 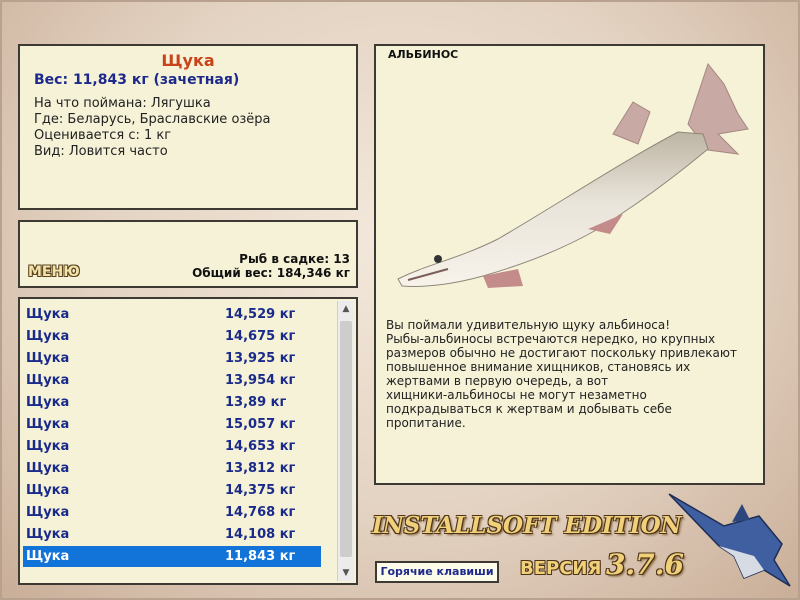 What do you see at coordinates (437, 572) in the screenshot?
I see `hotkeys-button: Горячие клавиши` at bounding box center [437, 572].